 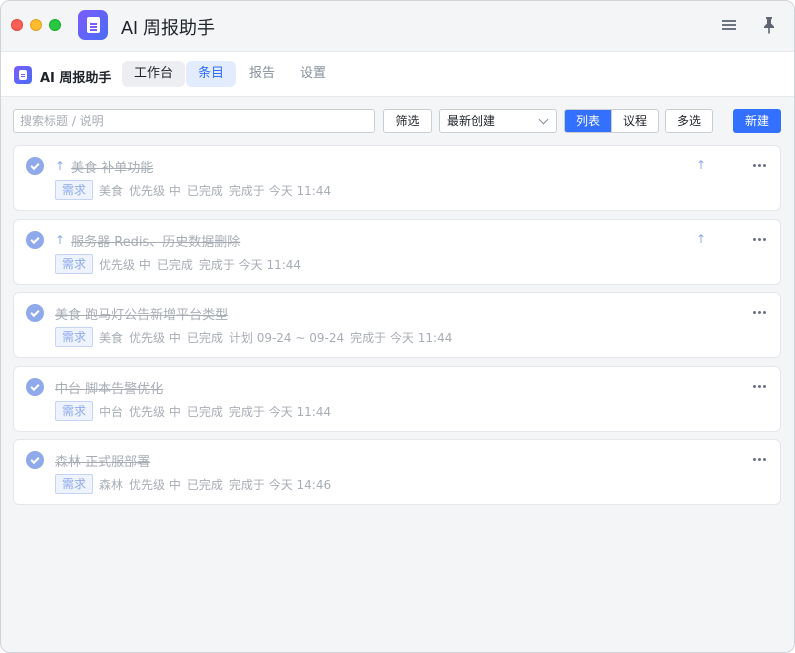 What do you see at coordinates (154, 74) in the screenshot?
I see `tab-workbench: 工作台` at bounding box center [154, 74].